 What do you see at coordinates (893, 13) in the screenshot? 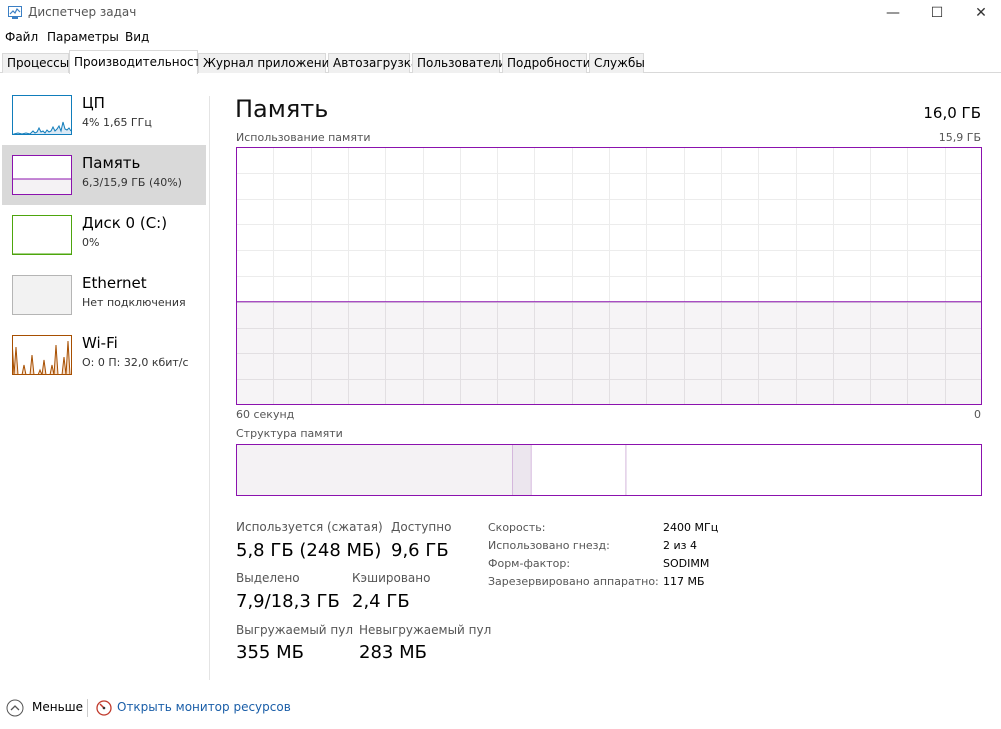
I see `minimize-button: —` at bounding box center [893, 13].